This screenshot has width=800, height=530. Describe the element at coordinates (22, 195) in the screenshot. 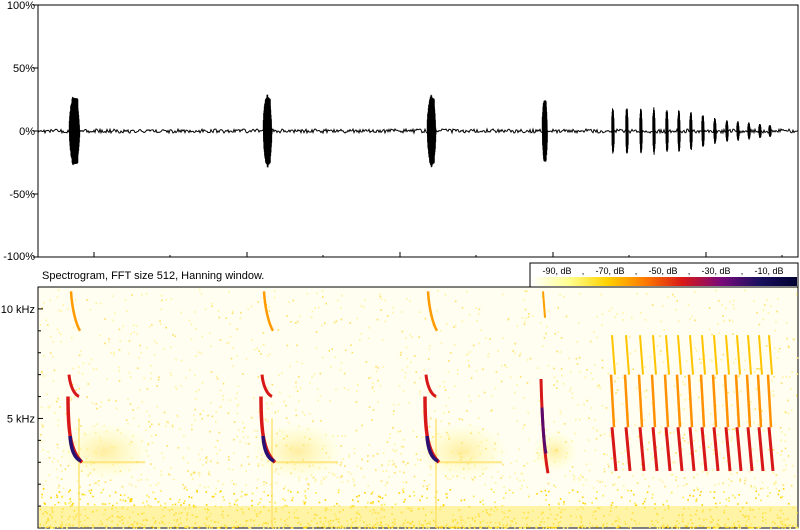

I see `waveform-y-tick-label: -50%` at that location.